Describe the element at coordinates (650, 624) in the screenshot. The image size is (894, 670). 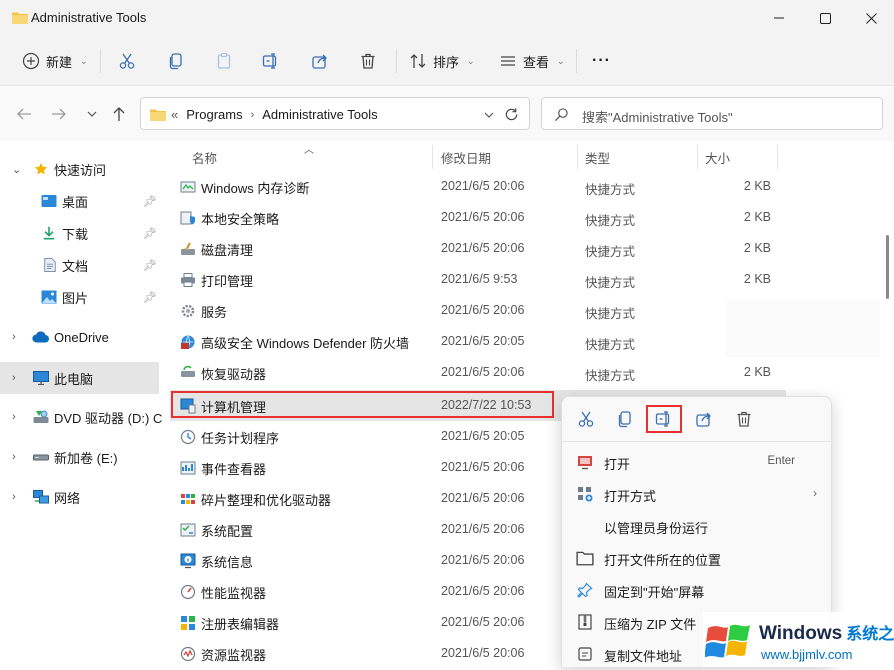
I see `menu-item-label: 压缩为 ZIP 文件` at that location.